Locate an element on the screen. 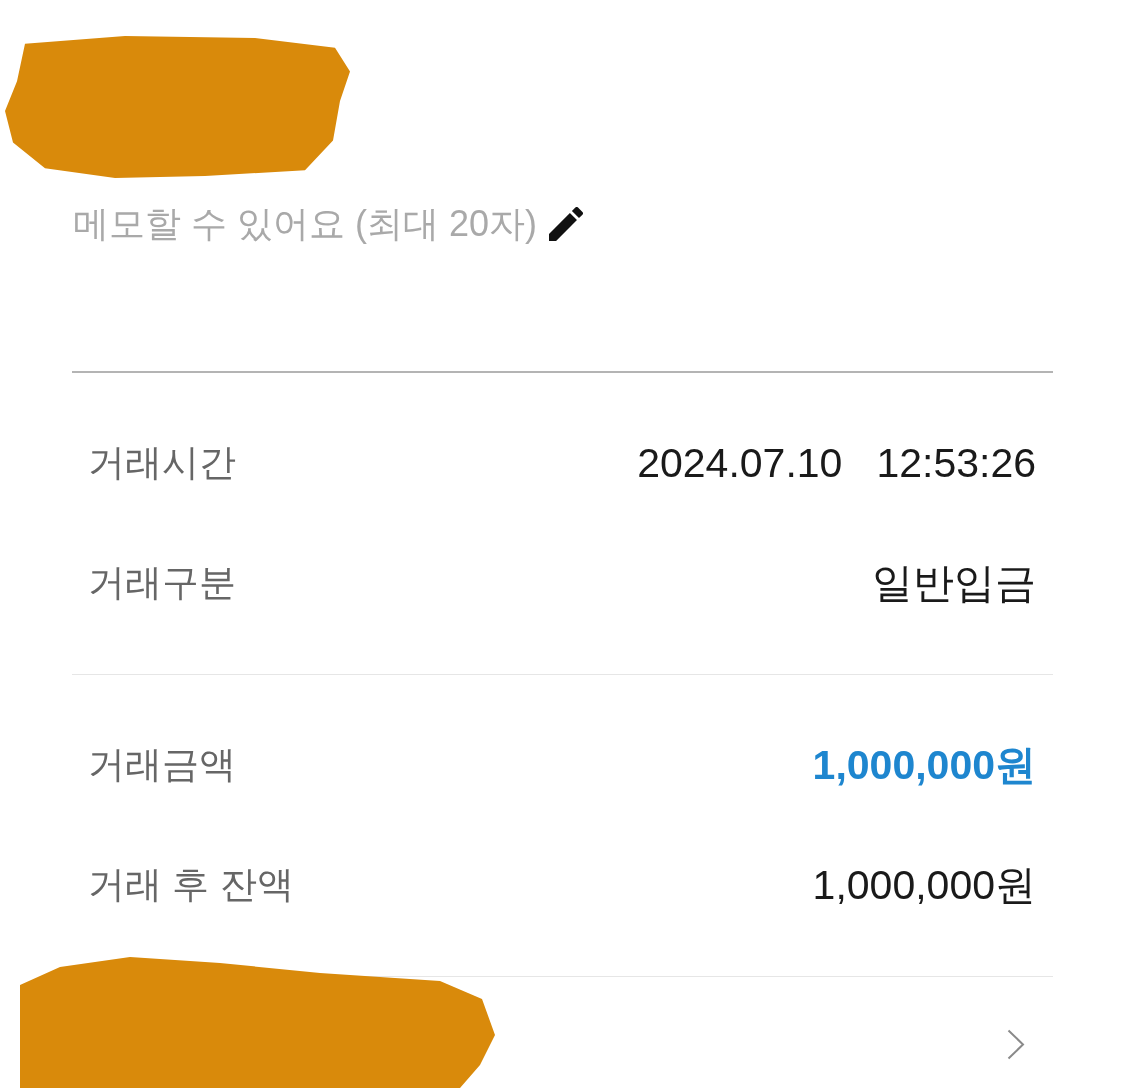 This screenshot has height=1088, width=1125. pencil-icon is located at coordinates (566, 224).